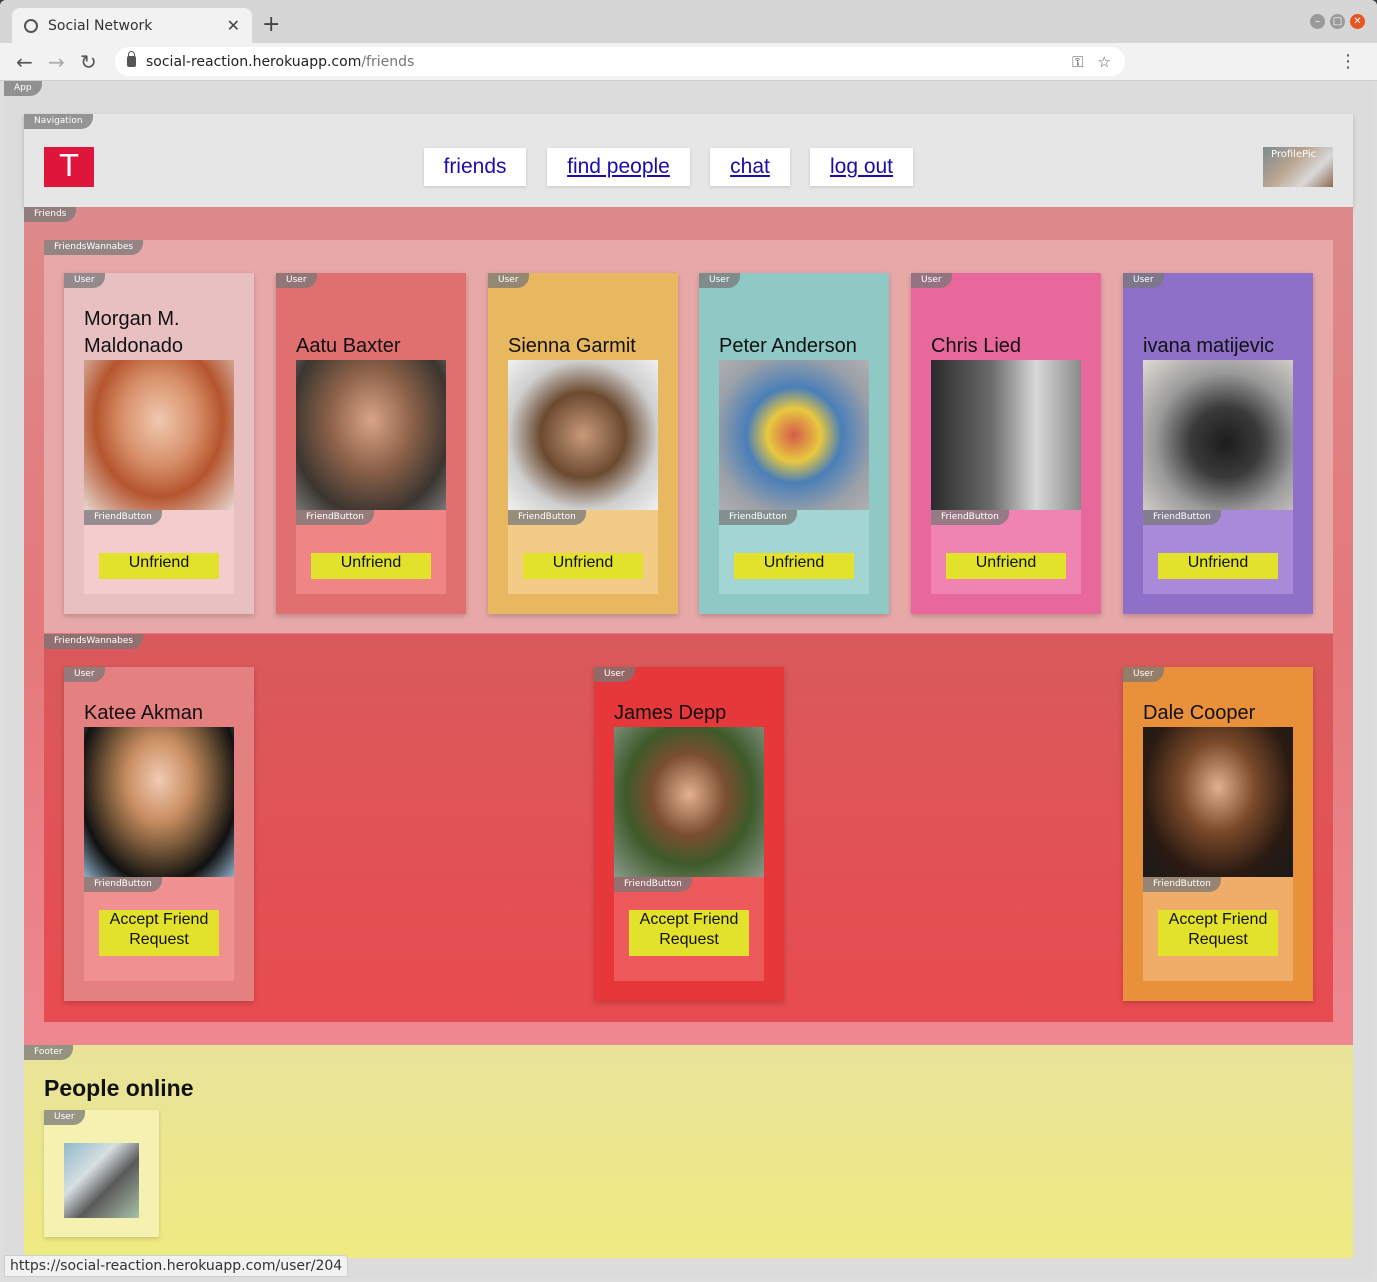 The image size is (1377, 1282). Describe the element at coordinates (1104, 62) in the screenshot. I see `bookmark-star-icon: ☆` at that location.